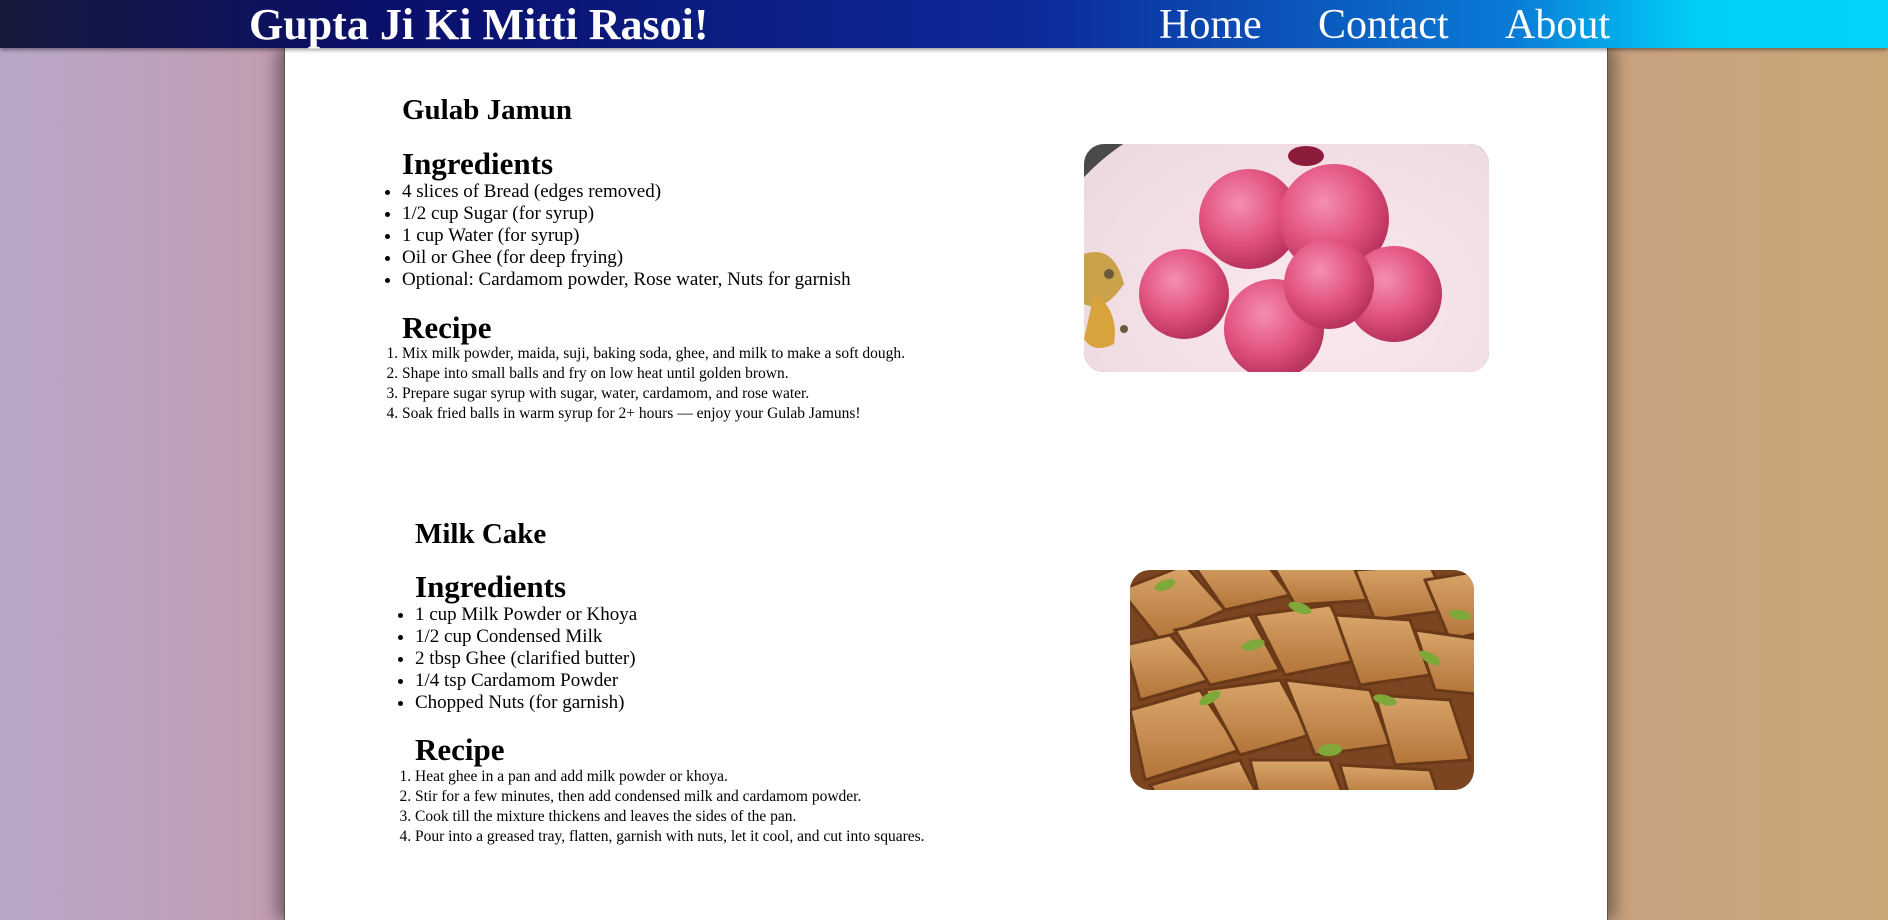  Describe the element at coordinates (626, 214) in the screenshot. I see `list-item: 1/2 cup Sugar (for syrup)` at that location.